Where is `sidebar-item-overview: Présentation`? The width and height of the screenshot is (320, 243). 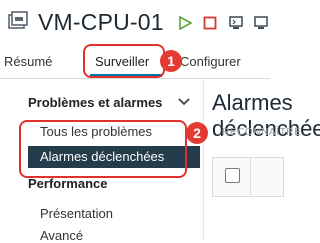
sidebar-item-overview: Présentation is located at coordinates (76, 213).